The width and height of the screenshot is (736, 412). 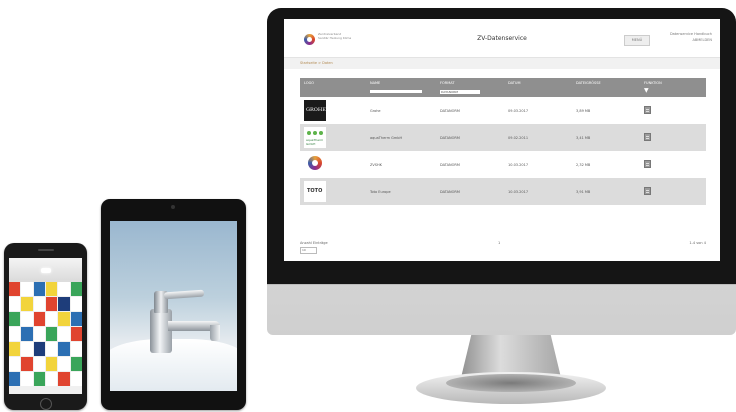 What do you see at coordinates (46, 250) in the screenshot?
I see `phone-speaker` at bounding box center [46, 250].